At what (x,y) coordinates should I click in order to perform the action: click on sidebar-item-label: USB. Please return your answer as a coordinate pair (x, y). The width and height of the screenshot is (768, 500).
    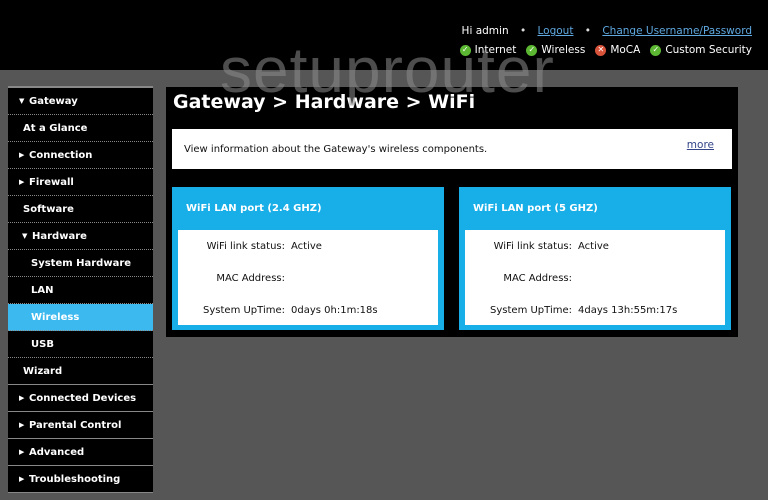
    Looking at the image, I should click on (42, 344).